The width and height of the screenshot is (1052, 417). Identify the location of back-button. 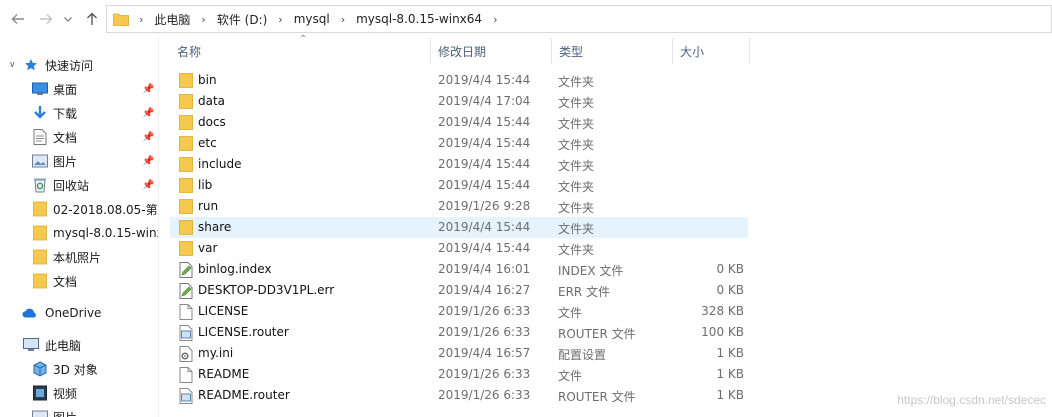
(18, 19).